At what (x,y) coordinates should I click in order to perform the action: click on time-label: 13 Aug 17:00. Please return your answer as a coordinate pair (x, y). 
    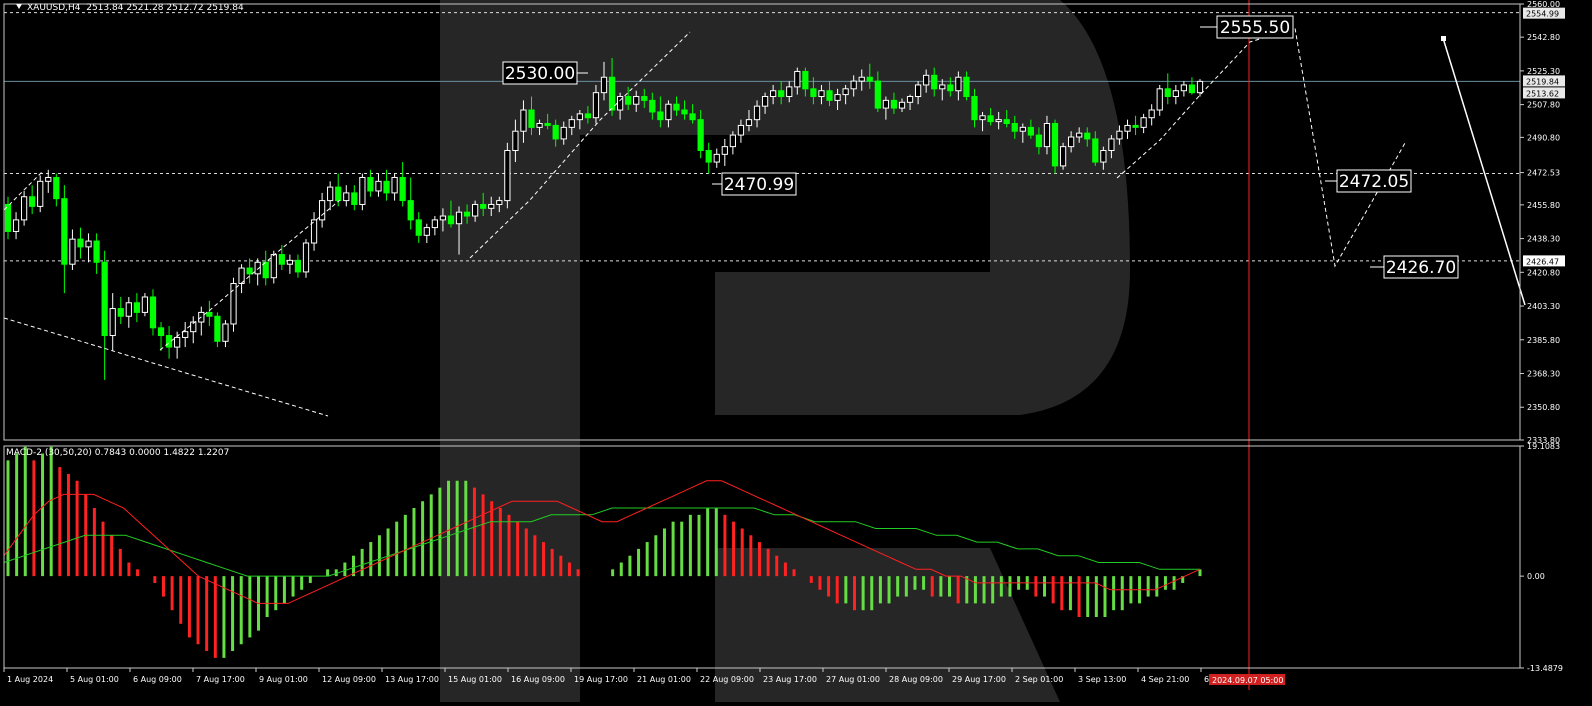
    Looking at the image, I should click on (412, 679).